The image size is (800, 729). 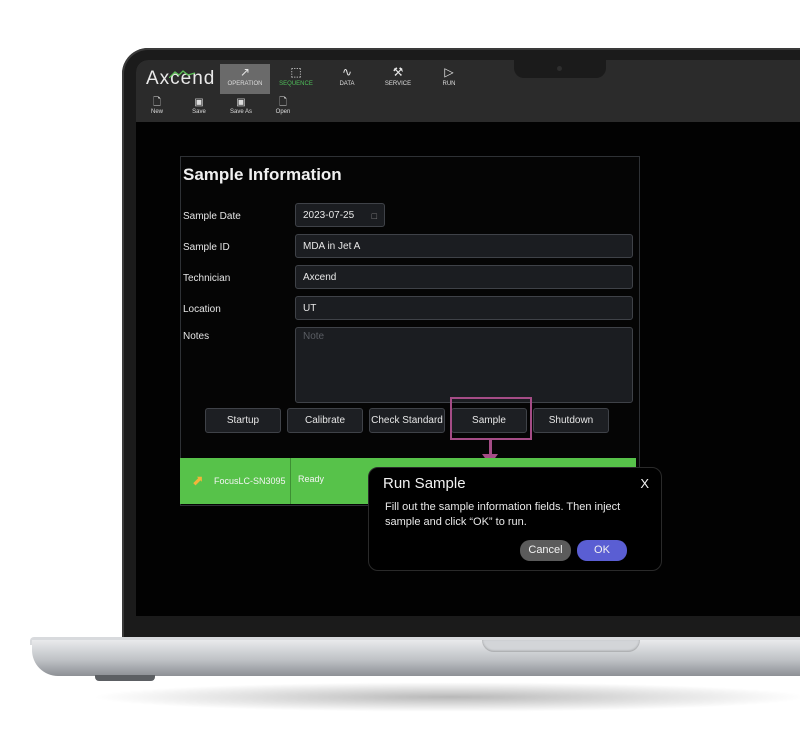 I want to click on save-label: Save, so click(x=199, y=112).